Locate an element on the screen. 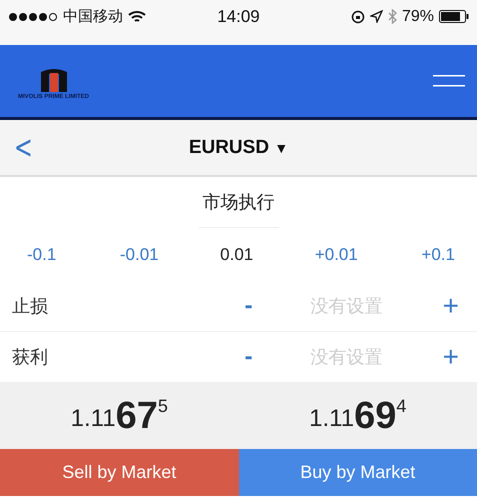 This screenshot has width=477, height=500. menu-icon is located at coordinates (449, 81).